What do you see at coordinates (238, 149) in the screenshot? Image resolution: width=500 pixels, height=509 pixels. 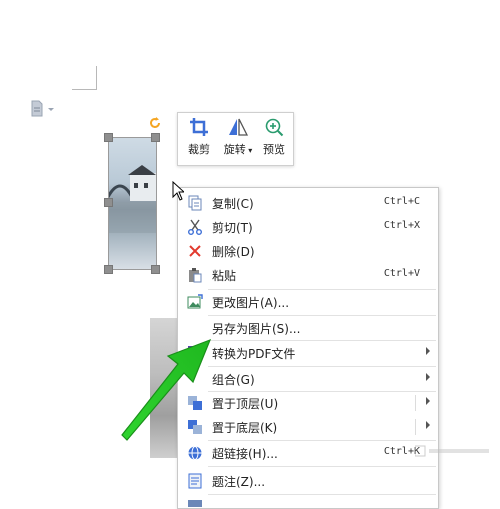 I see `flip-label: 旋转 ▾` at bounding box center [238, 149].